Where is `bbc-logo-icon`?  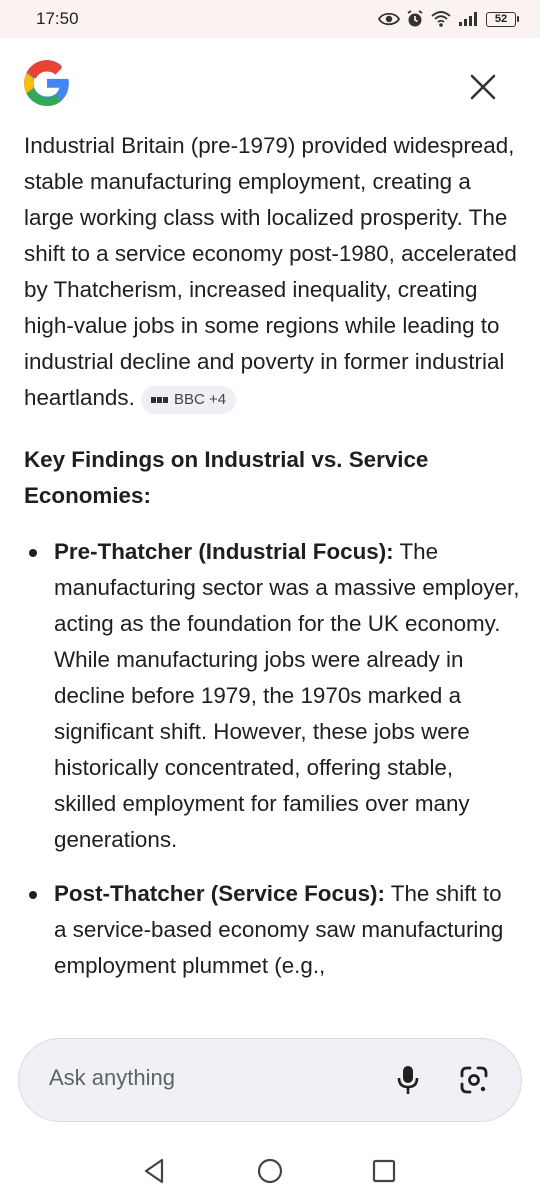 bbc-logo-icon is located at coordinates (160, 400).